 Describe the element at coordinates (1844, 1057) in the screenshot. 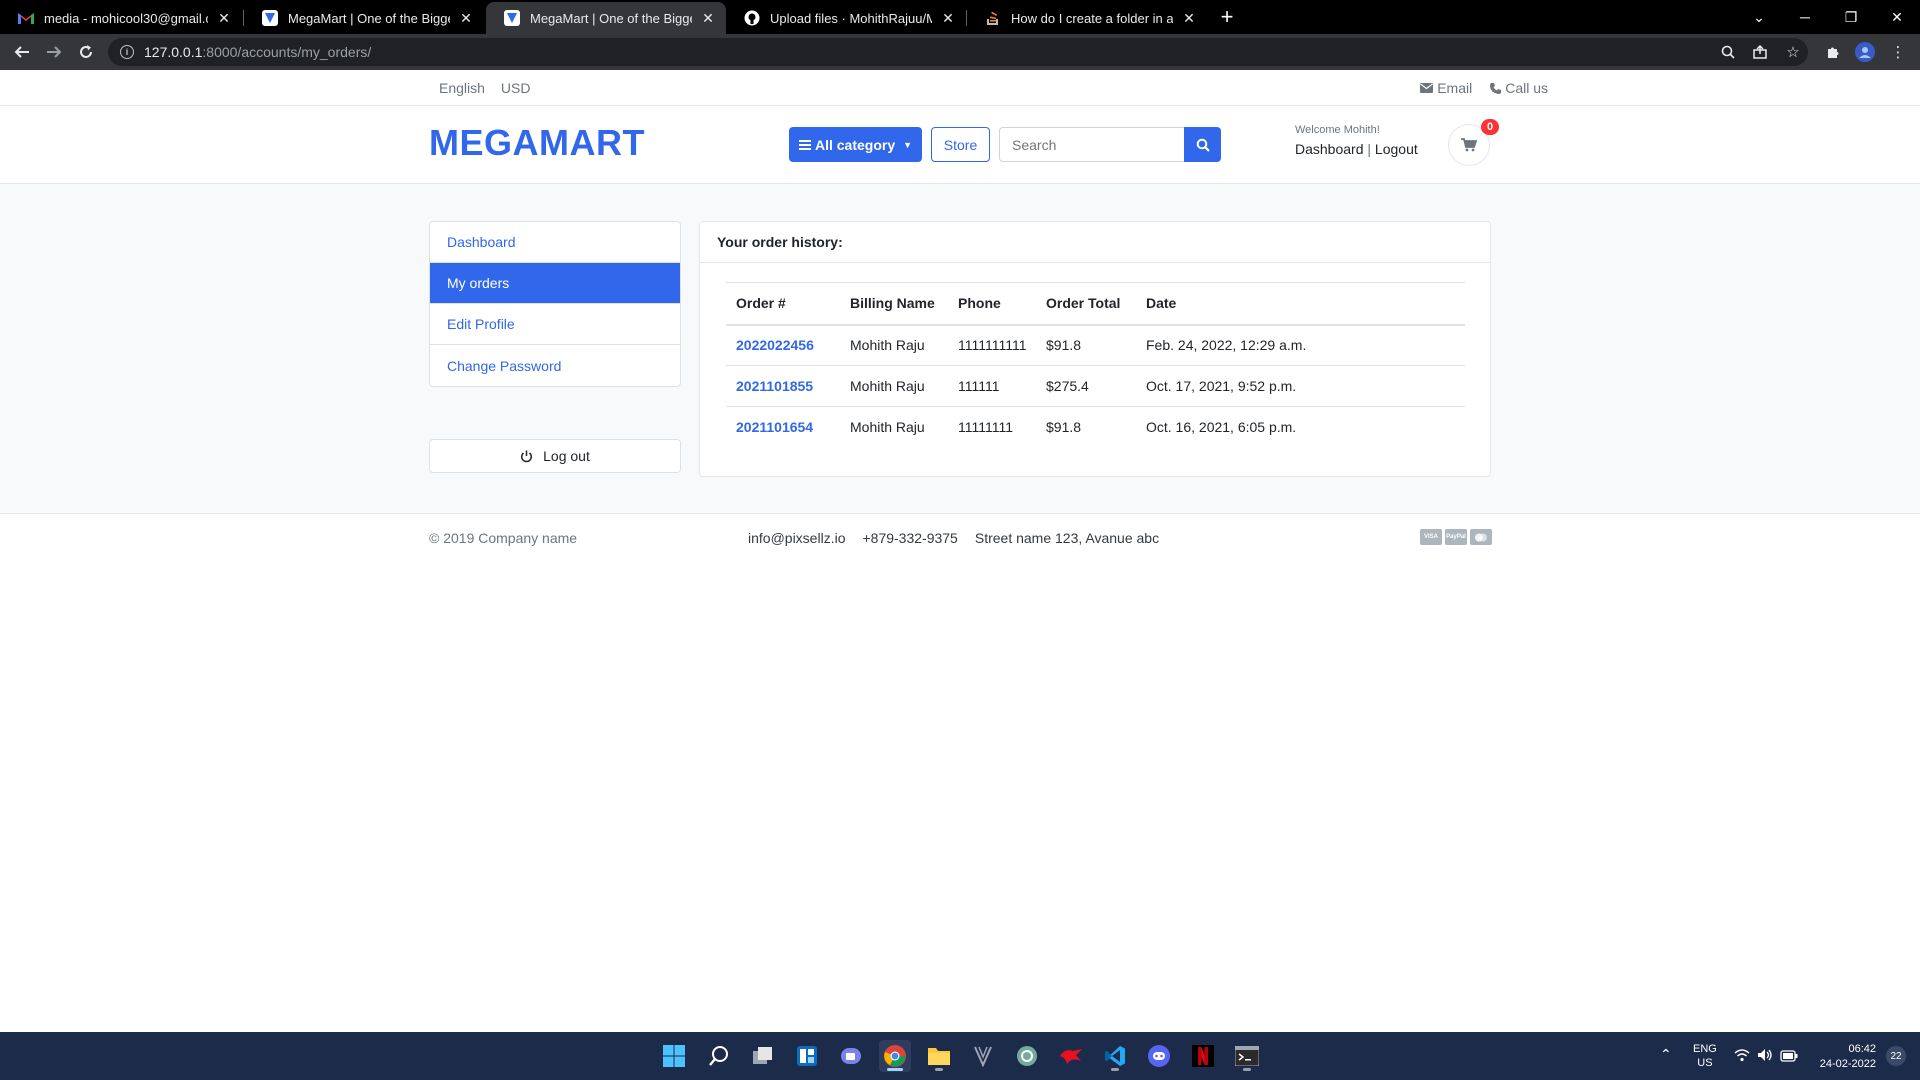

I see `clock: 06:42 24-02-2022` at that location.